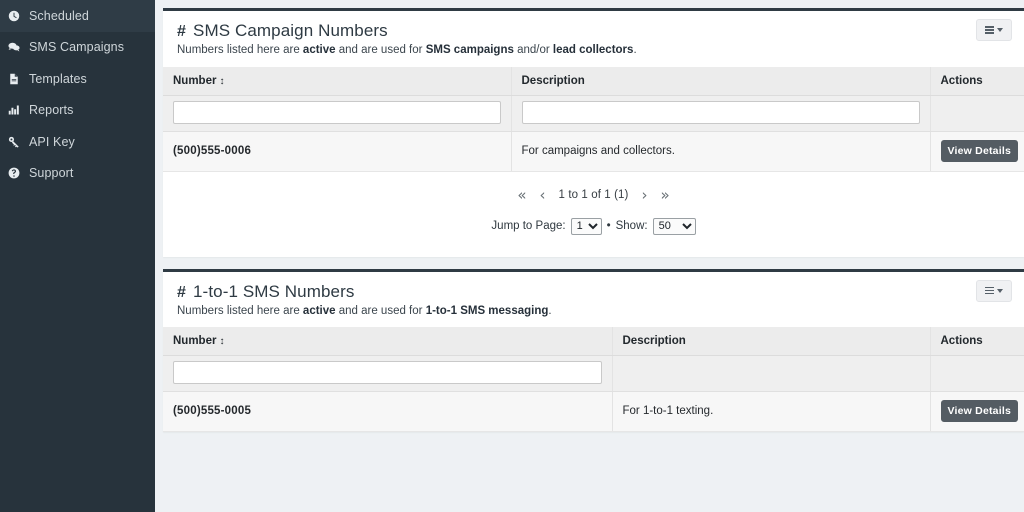 The height and width of the screenshot is (512, 1024). Describe the element at coordinates (720, 151) in the screenshot. I see `cell-description: For campaigns and collectors.` at that location.